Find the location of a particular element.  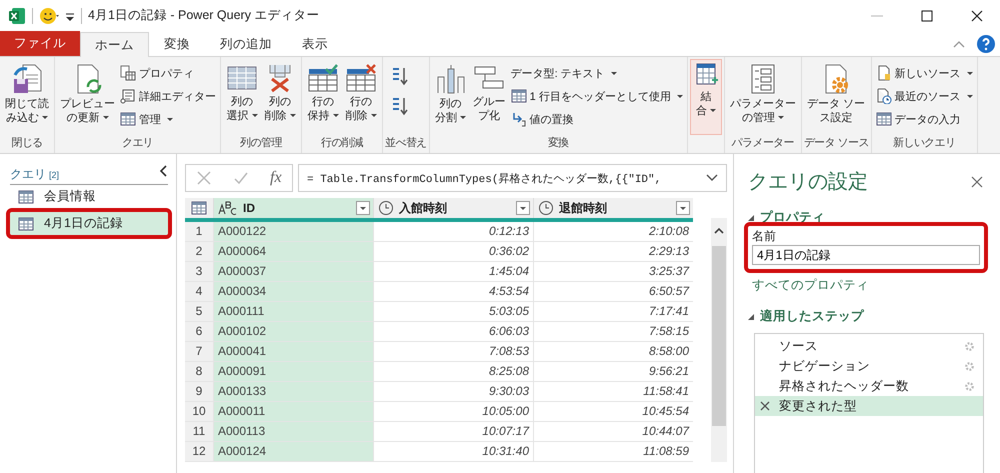

file-tab: ファイル is located at coordinates (40, 43).